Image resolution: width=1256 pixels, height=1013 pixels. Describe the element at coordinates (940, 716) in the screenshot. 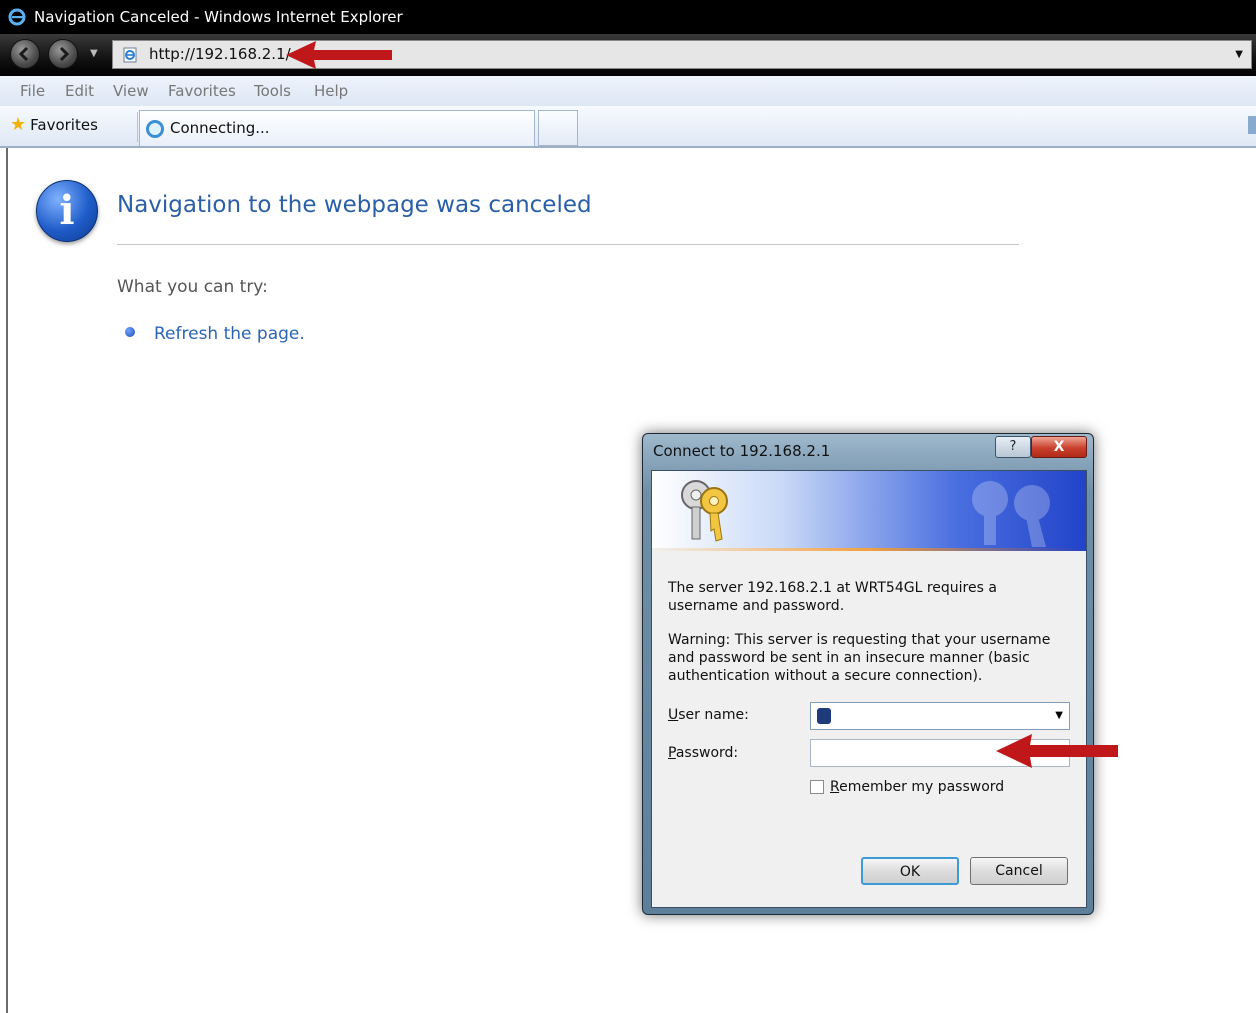

I see `username-combobox: ▼` at that location.